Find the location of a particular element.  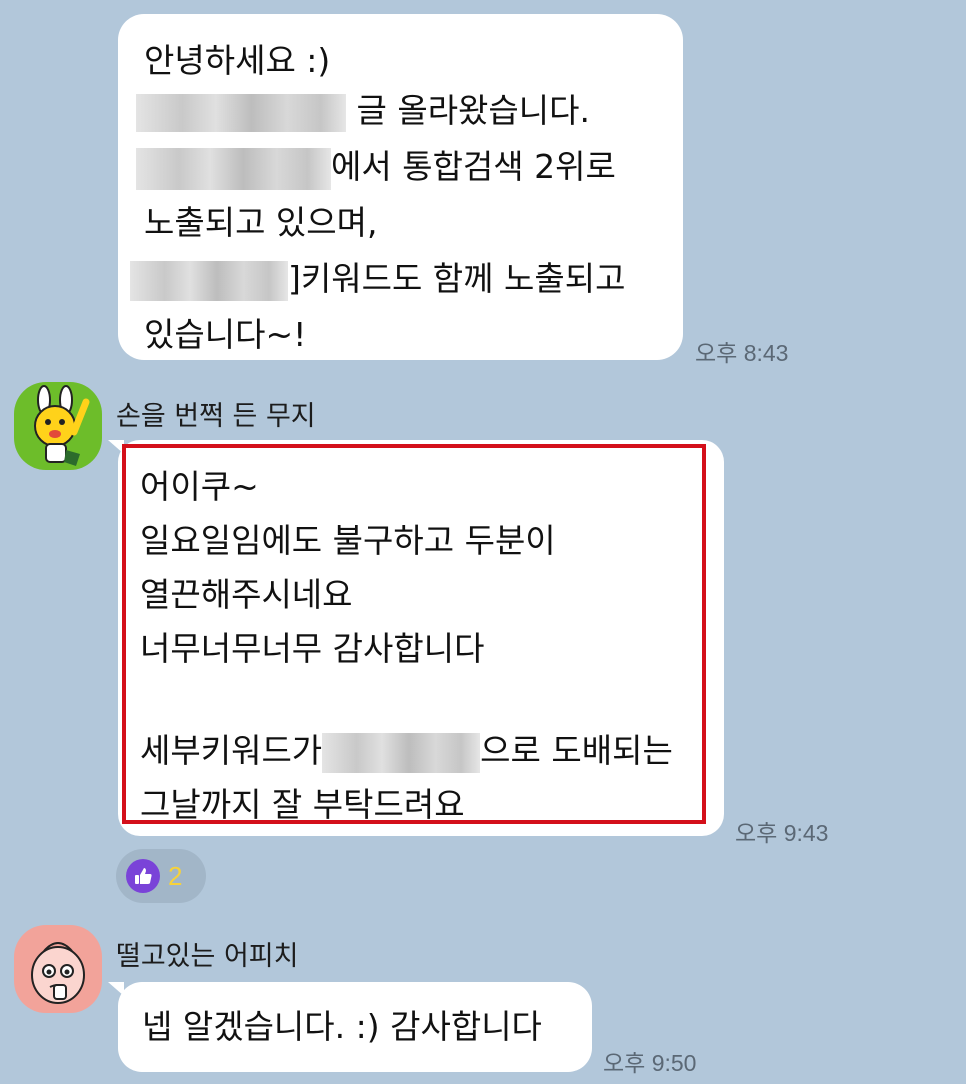

message-line: 에서 통합검색 2위로 is located at coordinates (409, 167).